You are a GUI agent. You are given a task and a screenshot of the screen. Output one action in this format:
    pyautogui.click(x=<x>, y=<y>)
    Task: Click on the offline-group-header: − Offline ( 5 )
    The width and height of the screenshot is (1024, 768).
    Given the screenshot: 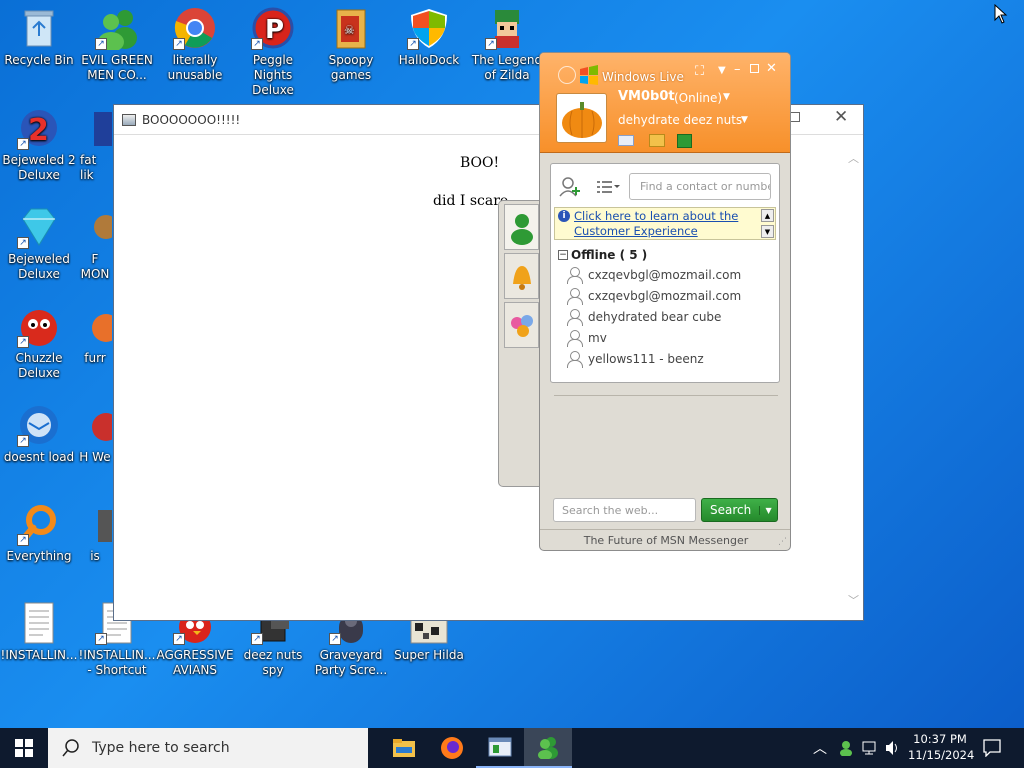 What is the action you would take?
    pyautogui.click(x=602, y=255)
    